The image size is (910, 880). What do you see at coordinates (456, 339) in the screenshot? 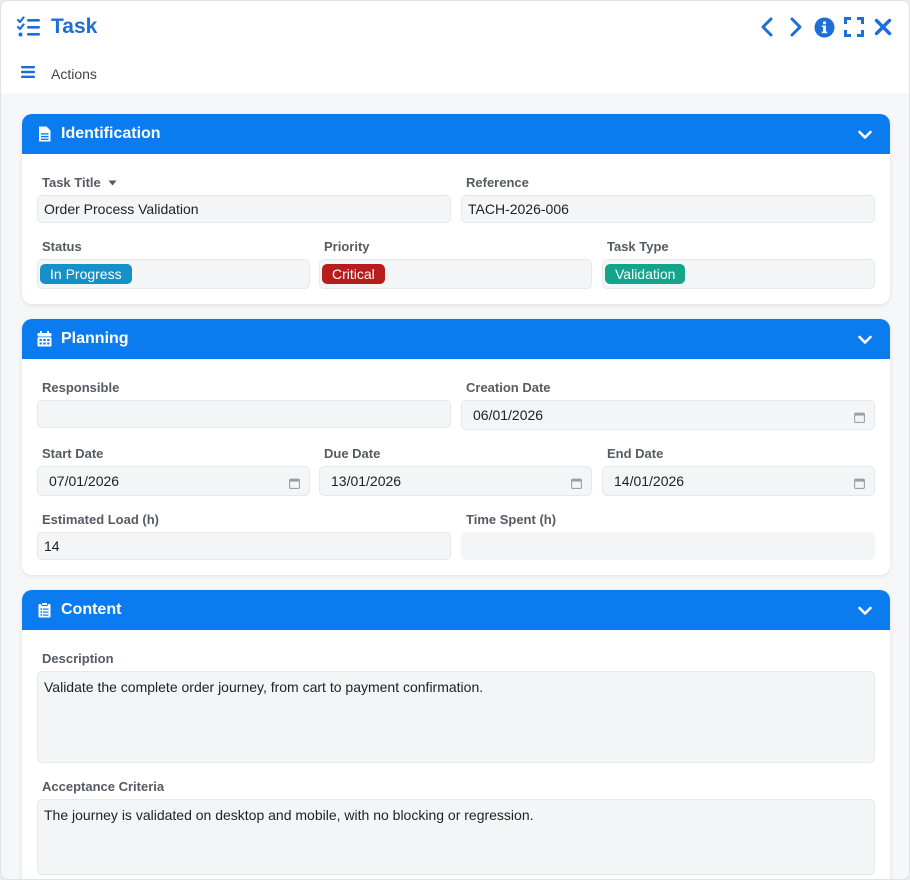
I see `planning-header: Planning` at bounding box center [456, 339].